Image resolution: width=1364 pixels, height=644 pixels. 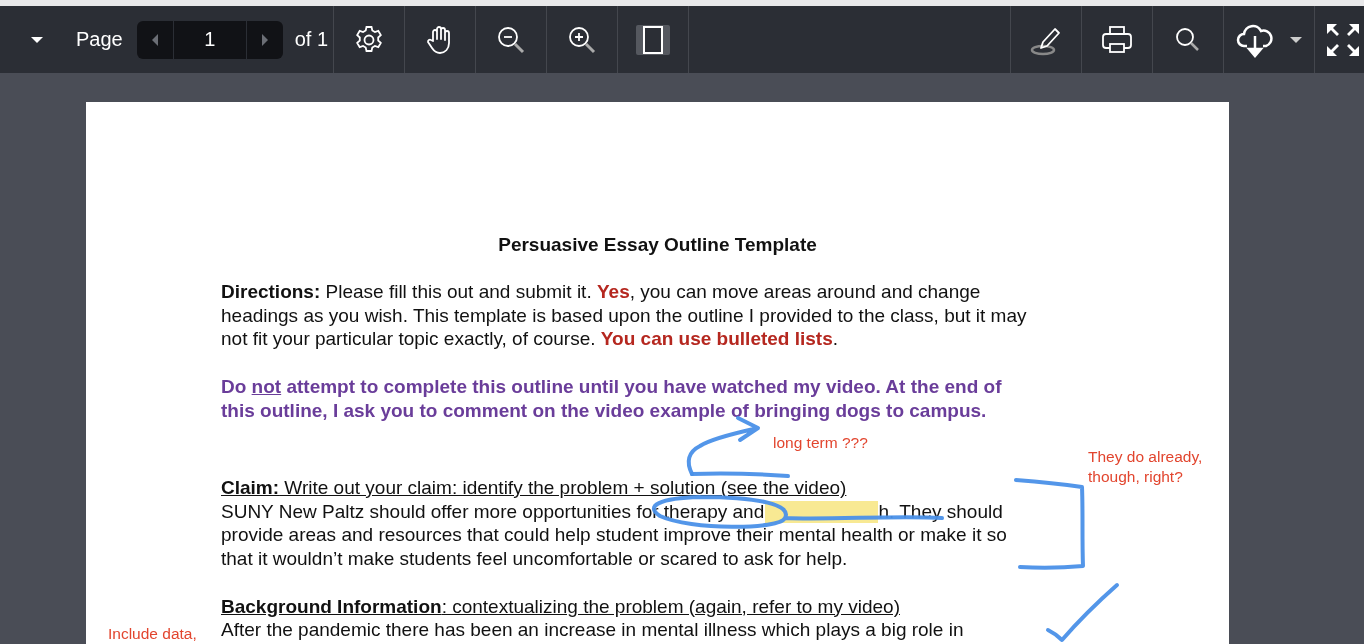 I want to click on page-label: Page, so click(x=99, y=39).